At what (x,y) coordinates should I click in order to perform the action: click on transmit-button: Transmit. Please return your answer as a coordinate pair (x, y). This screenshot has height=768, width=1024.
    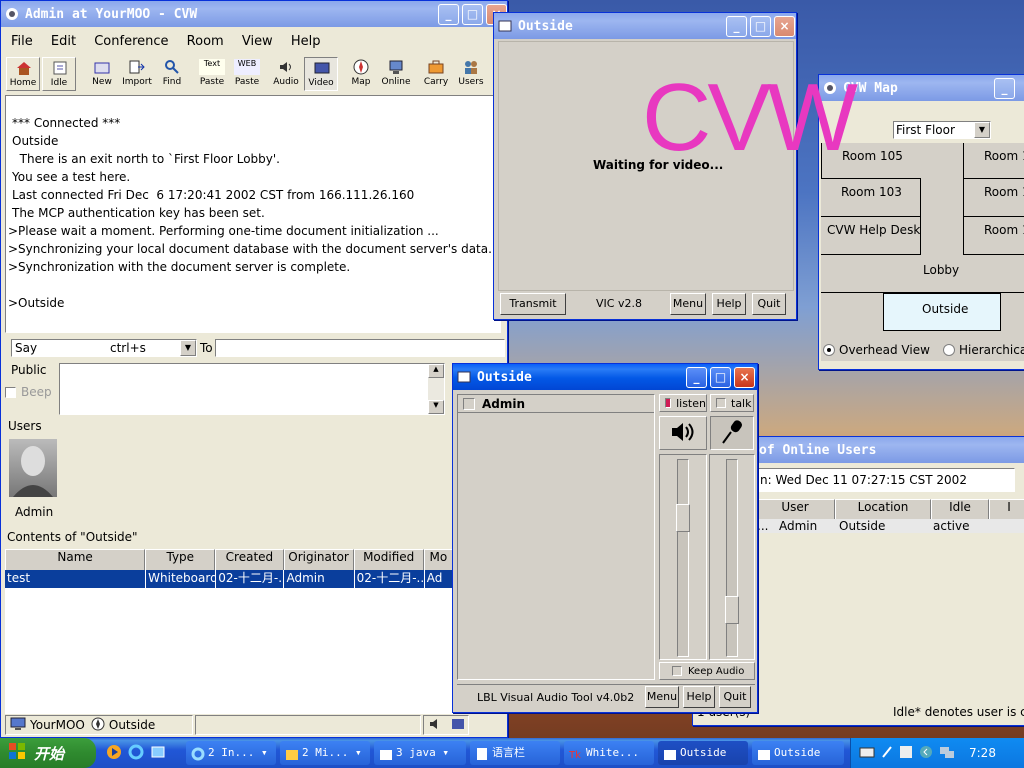
    Looking at the image, I should click on (533, 304).